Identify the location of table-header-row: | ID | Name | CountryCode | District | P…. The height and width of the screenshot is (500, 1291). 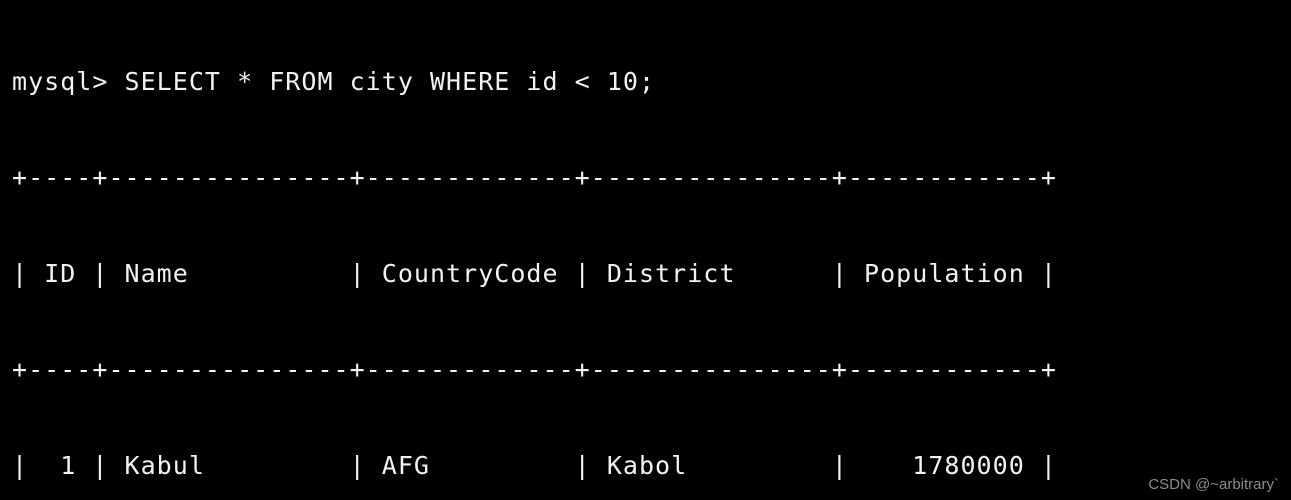
(534, 273).